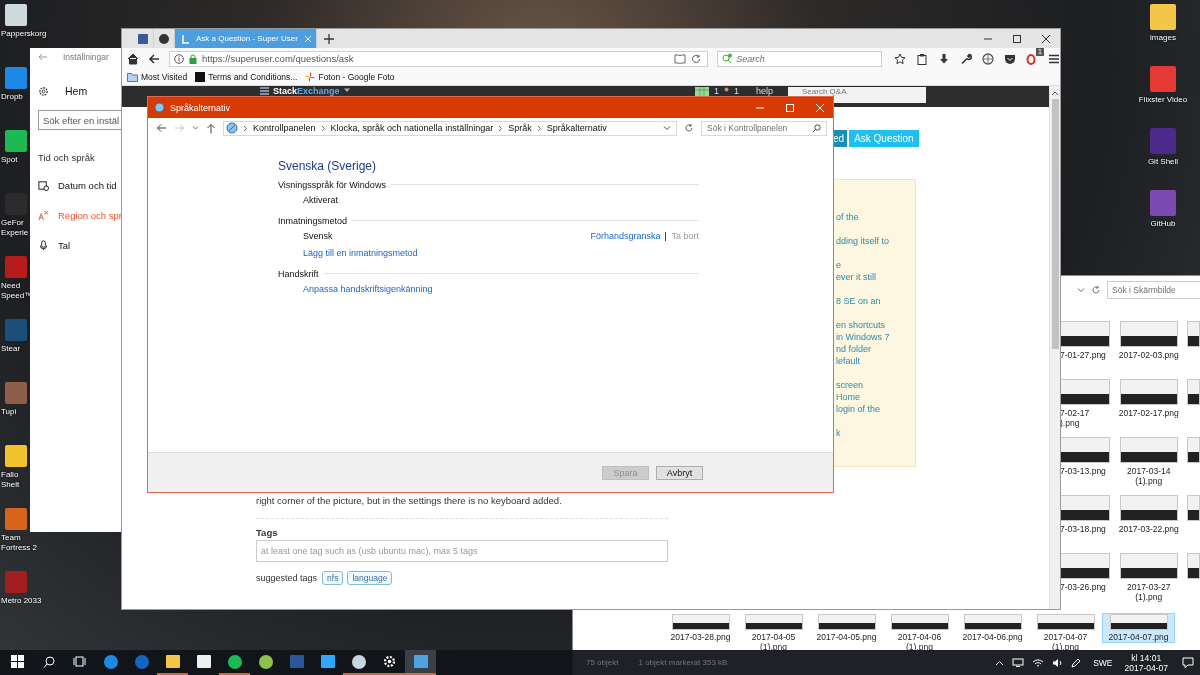  Describe the element at coordinates (1000, 662) in the screenshot. I see `chevron-up-icon` at that location.